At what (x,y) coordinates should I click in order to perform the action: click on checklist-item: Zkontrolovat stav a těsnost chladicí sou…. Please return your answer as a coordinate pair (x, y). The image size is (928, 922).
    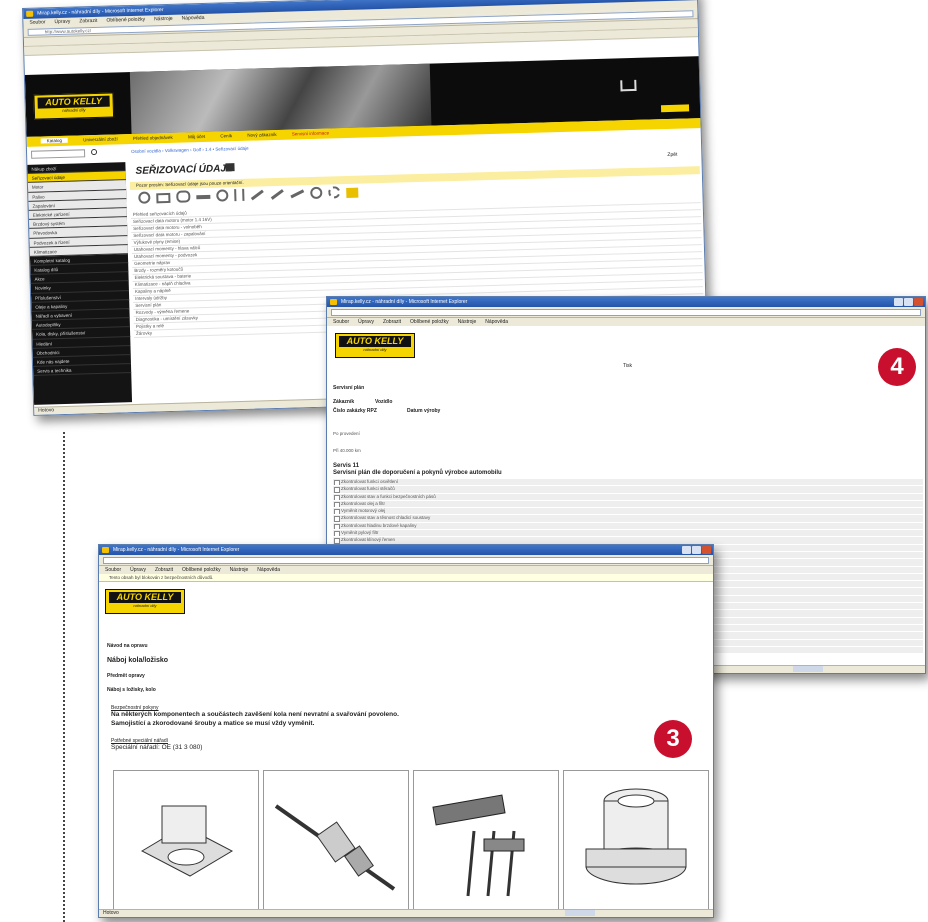
    Looking at the image, I should click on (628, 518).